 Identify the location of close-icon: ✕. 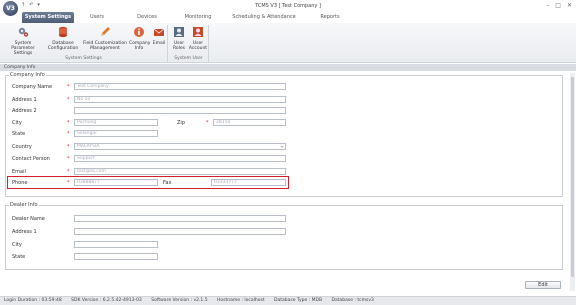
(569, 5).